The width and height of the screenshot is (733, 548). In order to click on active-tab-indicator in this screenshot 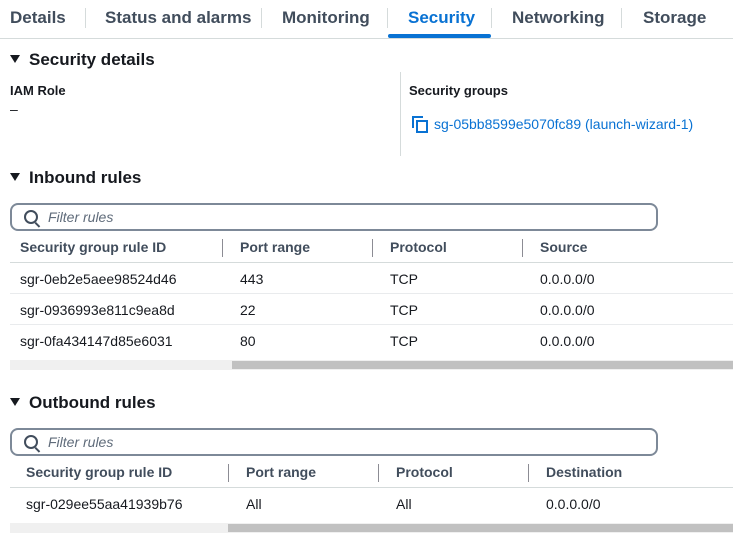, I will do `click(439, 36)`.